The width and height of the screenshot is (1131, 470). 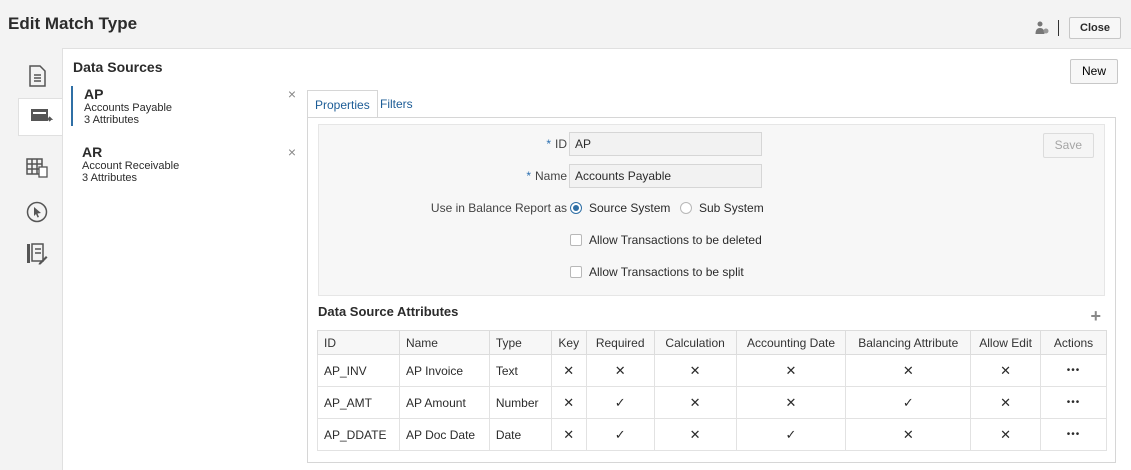 What do you see at coordinates (131, 166) in the screenshot?
I see `data-source-name: Account Receivable` at bounding box center [131, 166].